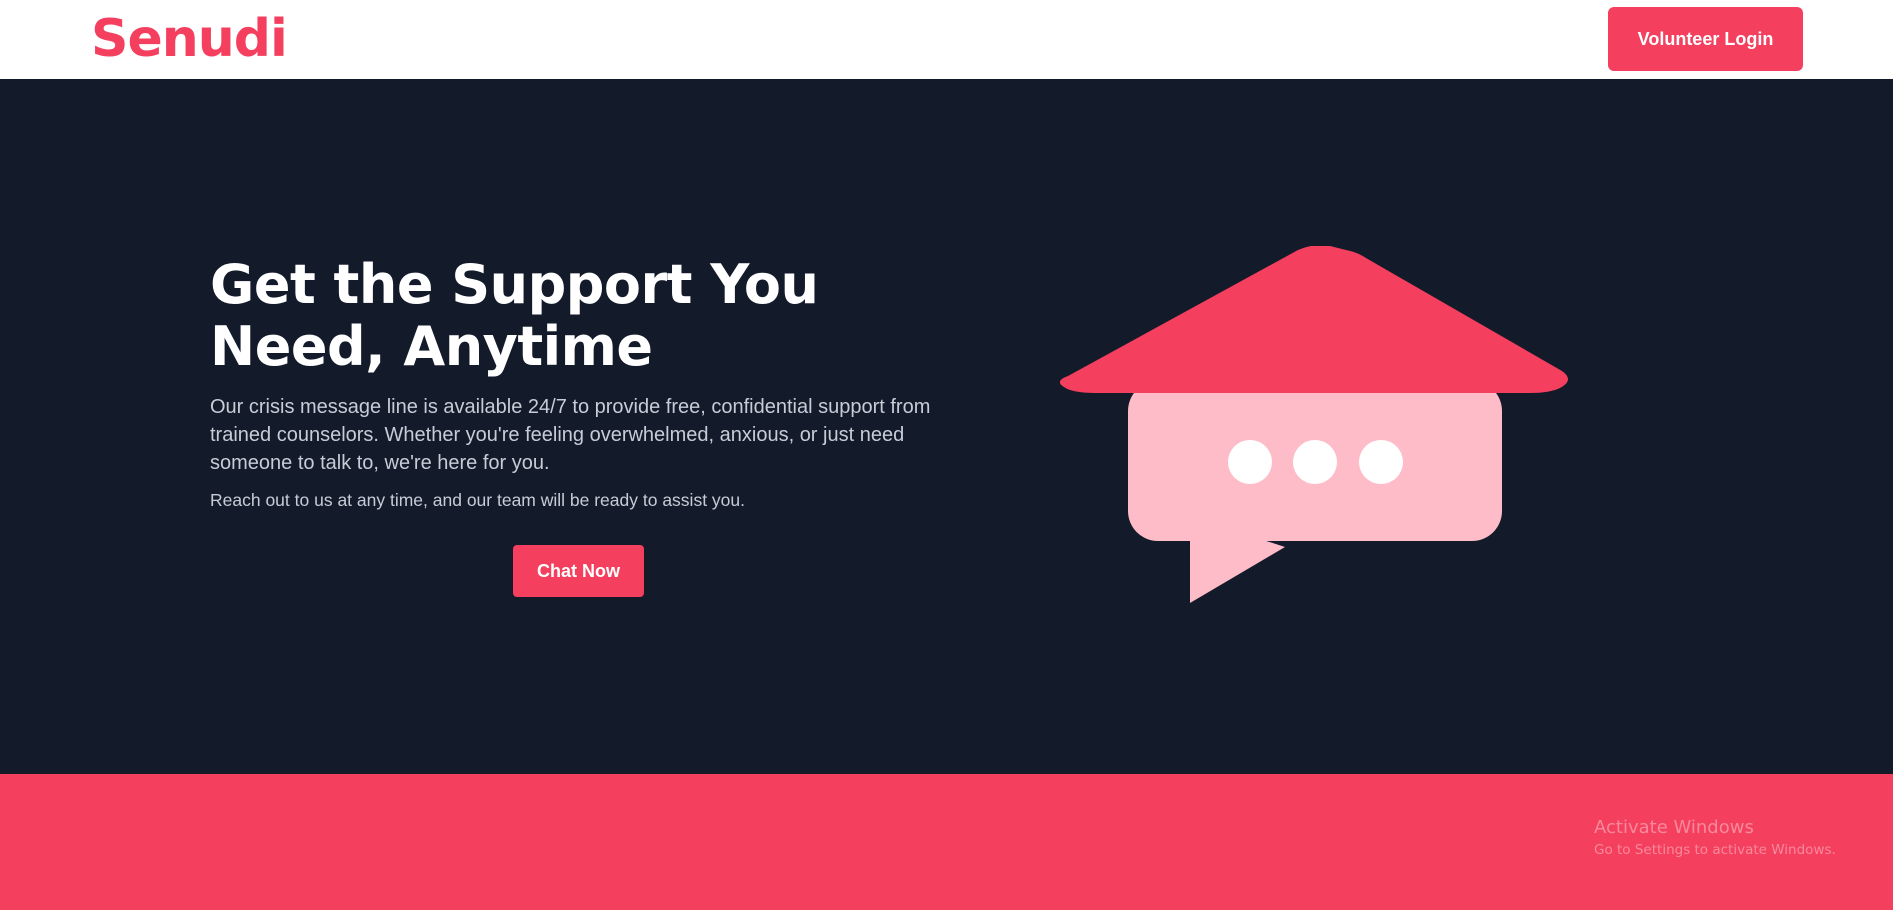 The width and height of the screenshot is (1893, 910). Describe the element at coordinates (1705, 39) in the screenshot. I see `volunteer-login-button: Volunteer Login` at that location.